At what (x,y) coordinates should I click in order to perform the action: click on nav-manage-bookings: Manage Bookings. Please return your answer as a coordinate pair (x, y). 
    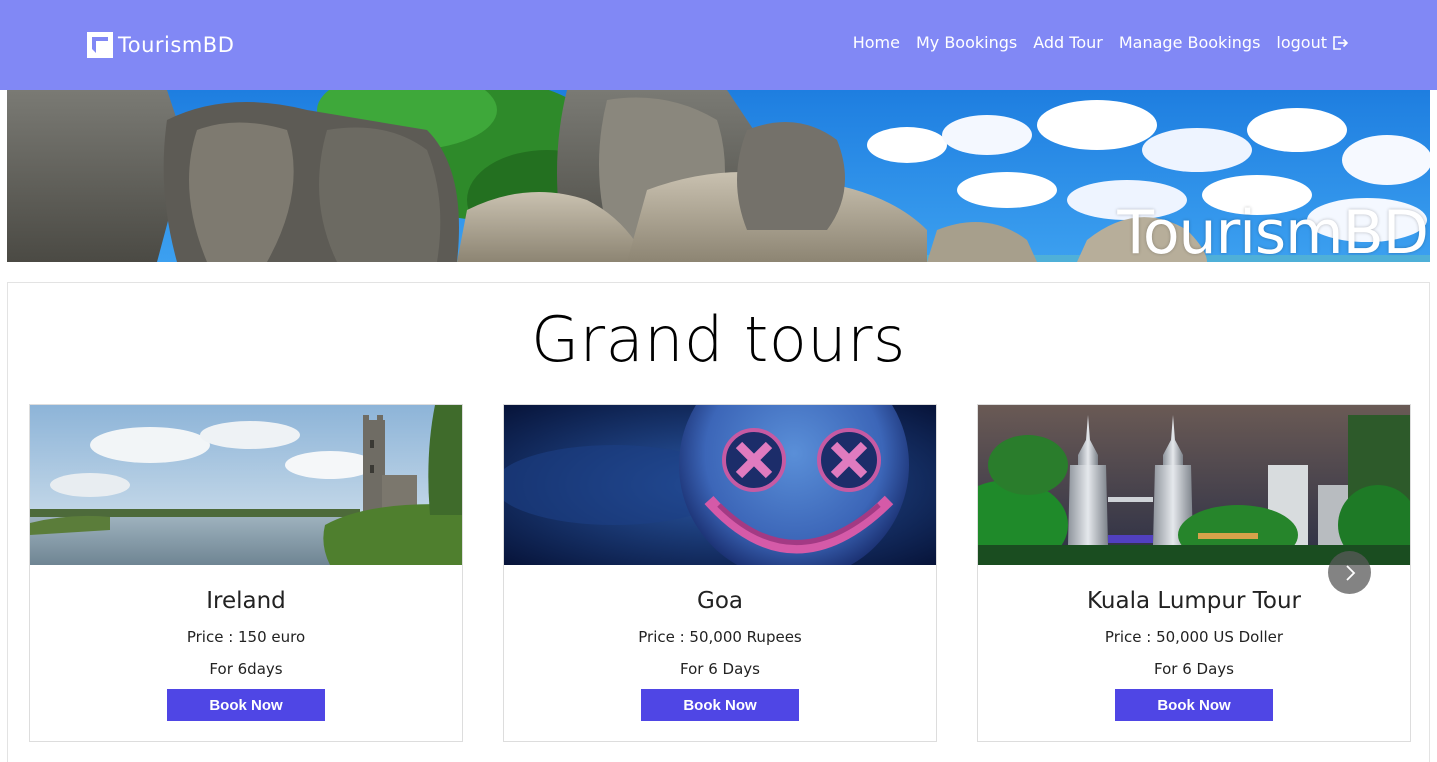
    Looking at the image, I should click on (1190, 42).